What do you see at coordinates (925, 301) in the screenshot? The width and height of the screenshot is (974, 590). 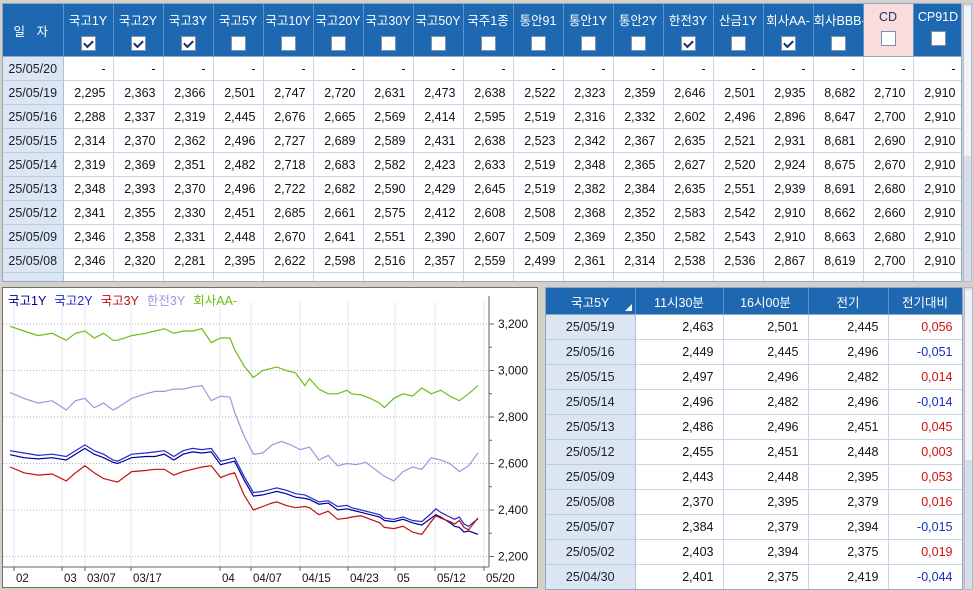 I see `detail-column-header-5: 전기대비` at bounding box center [925, 301].